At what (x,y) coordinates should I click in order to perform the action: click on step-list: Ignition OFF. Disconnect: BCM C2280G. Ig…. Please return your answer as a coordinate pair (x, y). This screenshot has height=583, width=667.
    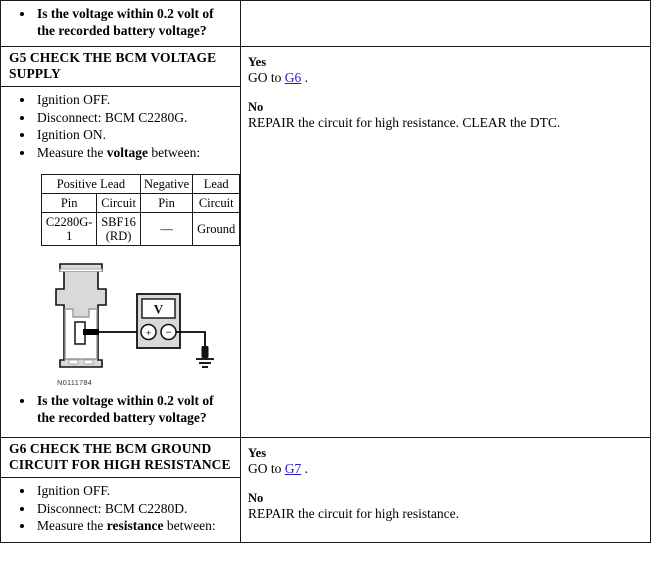
    Looking at the image, I should click on (120, 127).